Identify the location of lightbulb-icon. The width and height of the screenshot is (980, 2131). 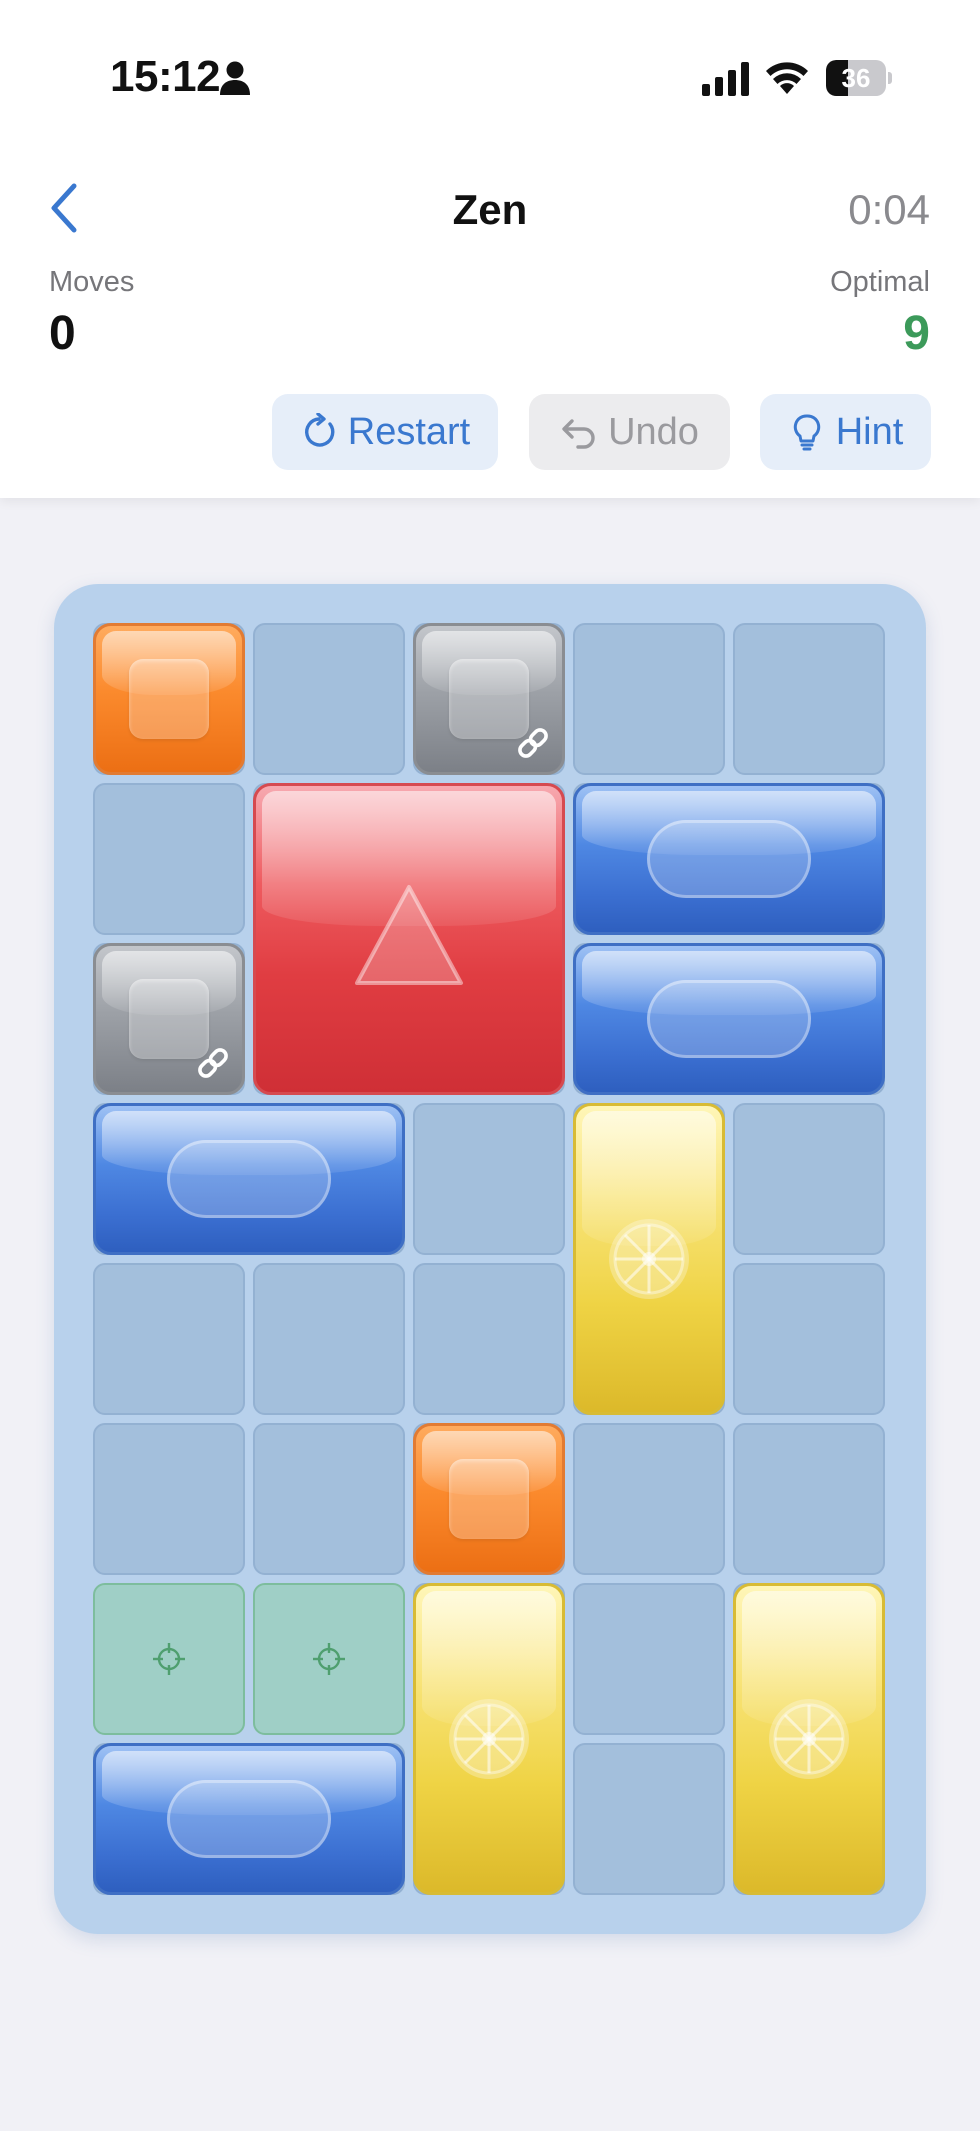
(806, 432).